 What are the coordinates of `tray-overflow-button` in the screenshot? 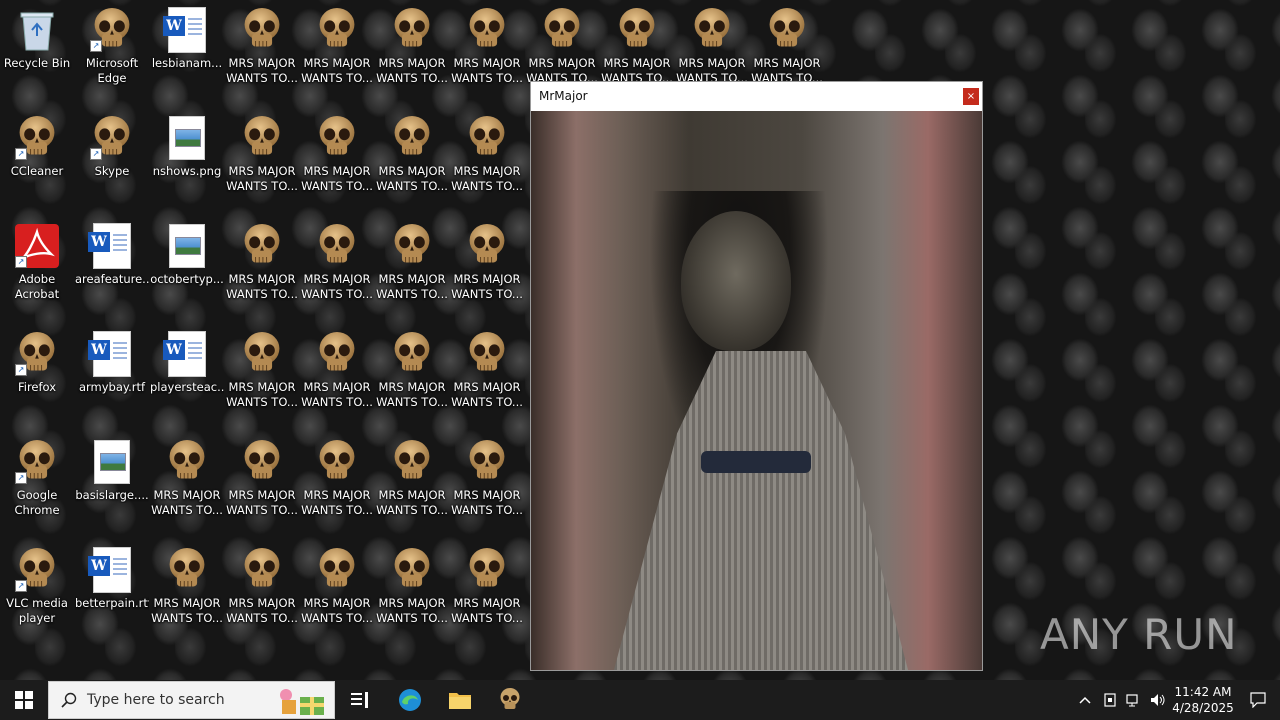 It's located at (1085, 700).